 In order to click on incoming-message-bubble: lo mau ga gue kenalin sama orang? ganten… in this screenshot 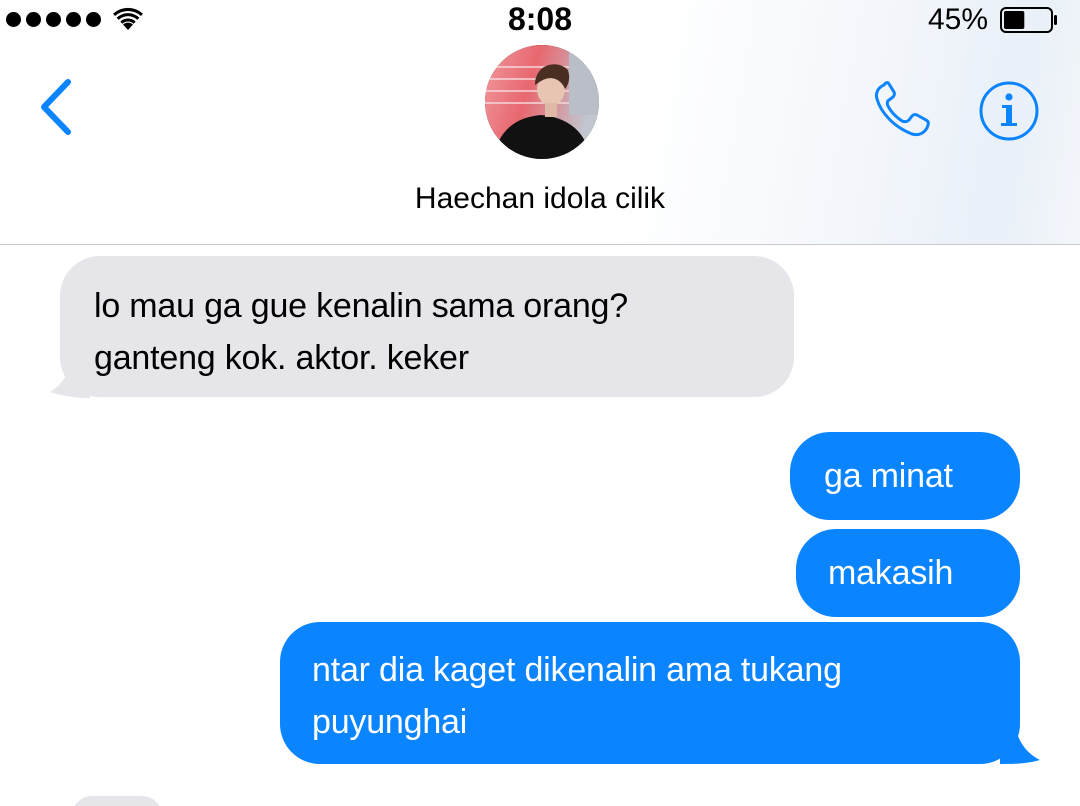, I will do `click(427, 326)`.